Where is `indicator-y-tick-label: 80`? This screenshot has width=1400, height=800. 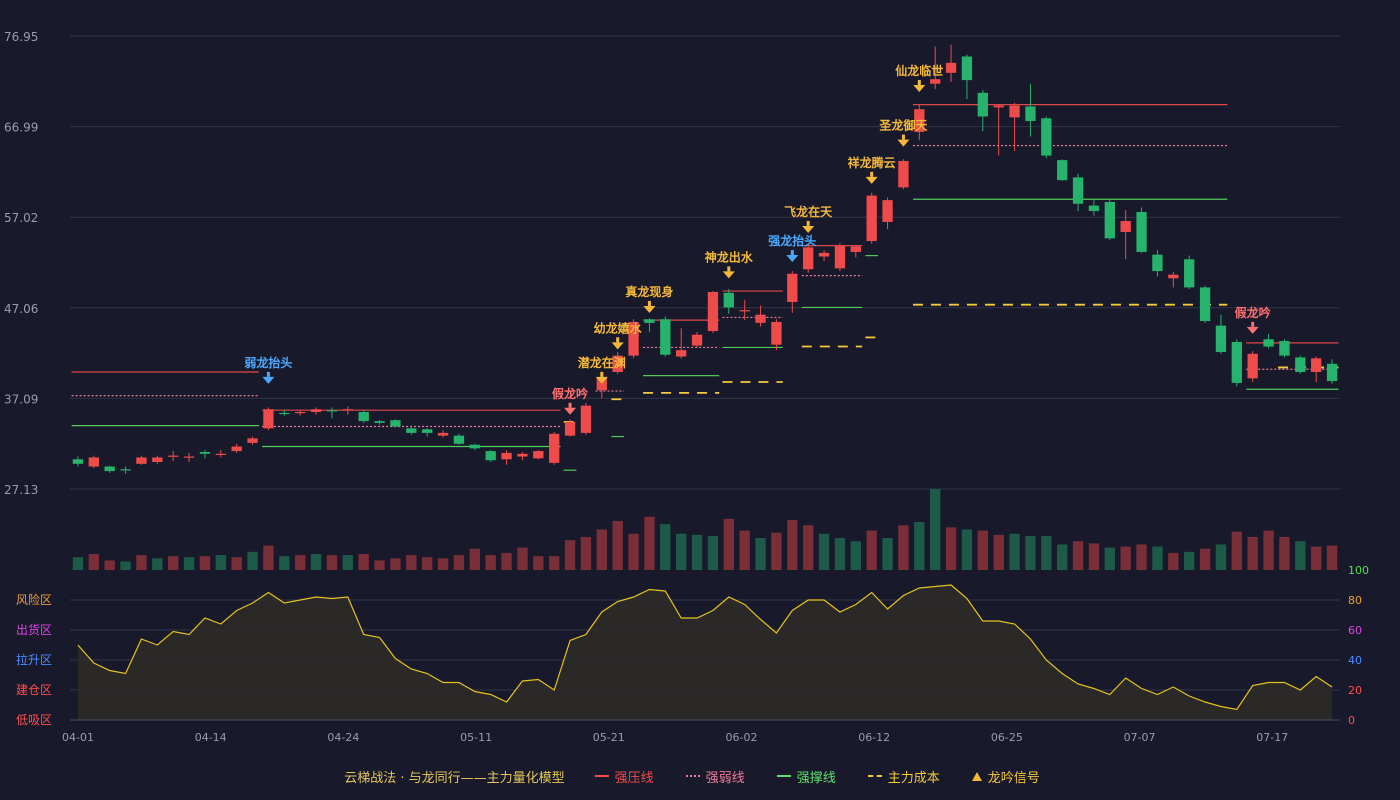
indicator-y-tick-label: 80 is located at coordinates (1355, 600).